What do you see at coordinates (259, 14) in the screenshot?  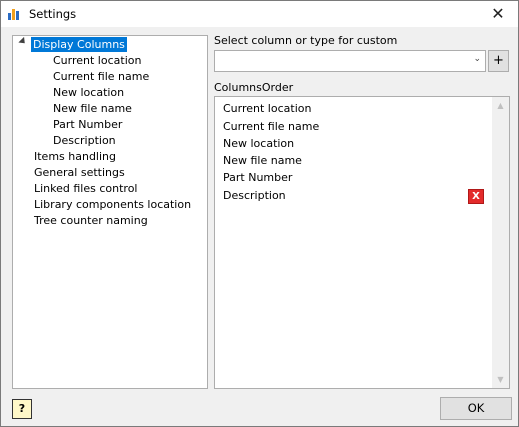 I see `title-bar: Settings ✕` at bounding box center [259, 14].